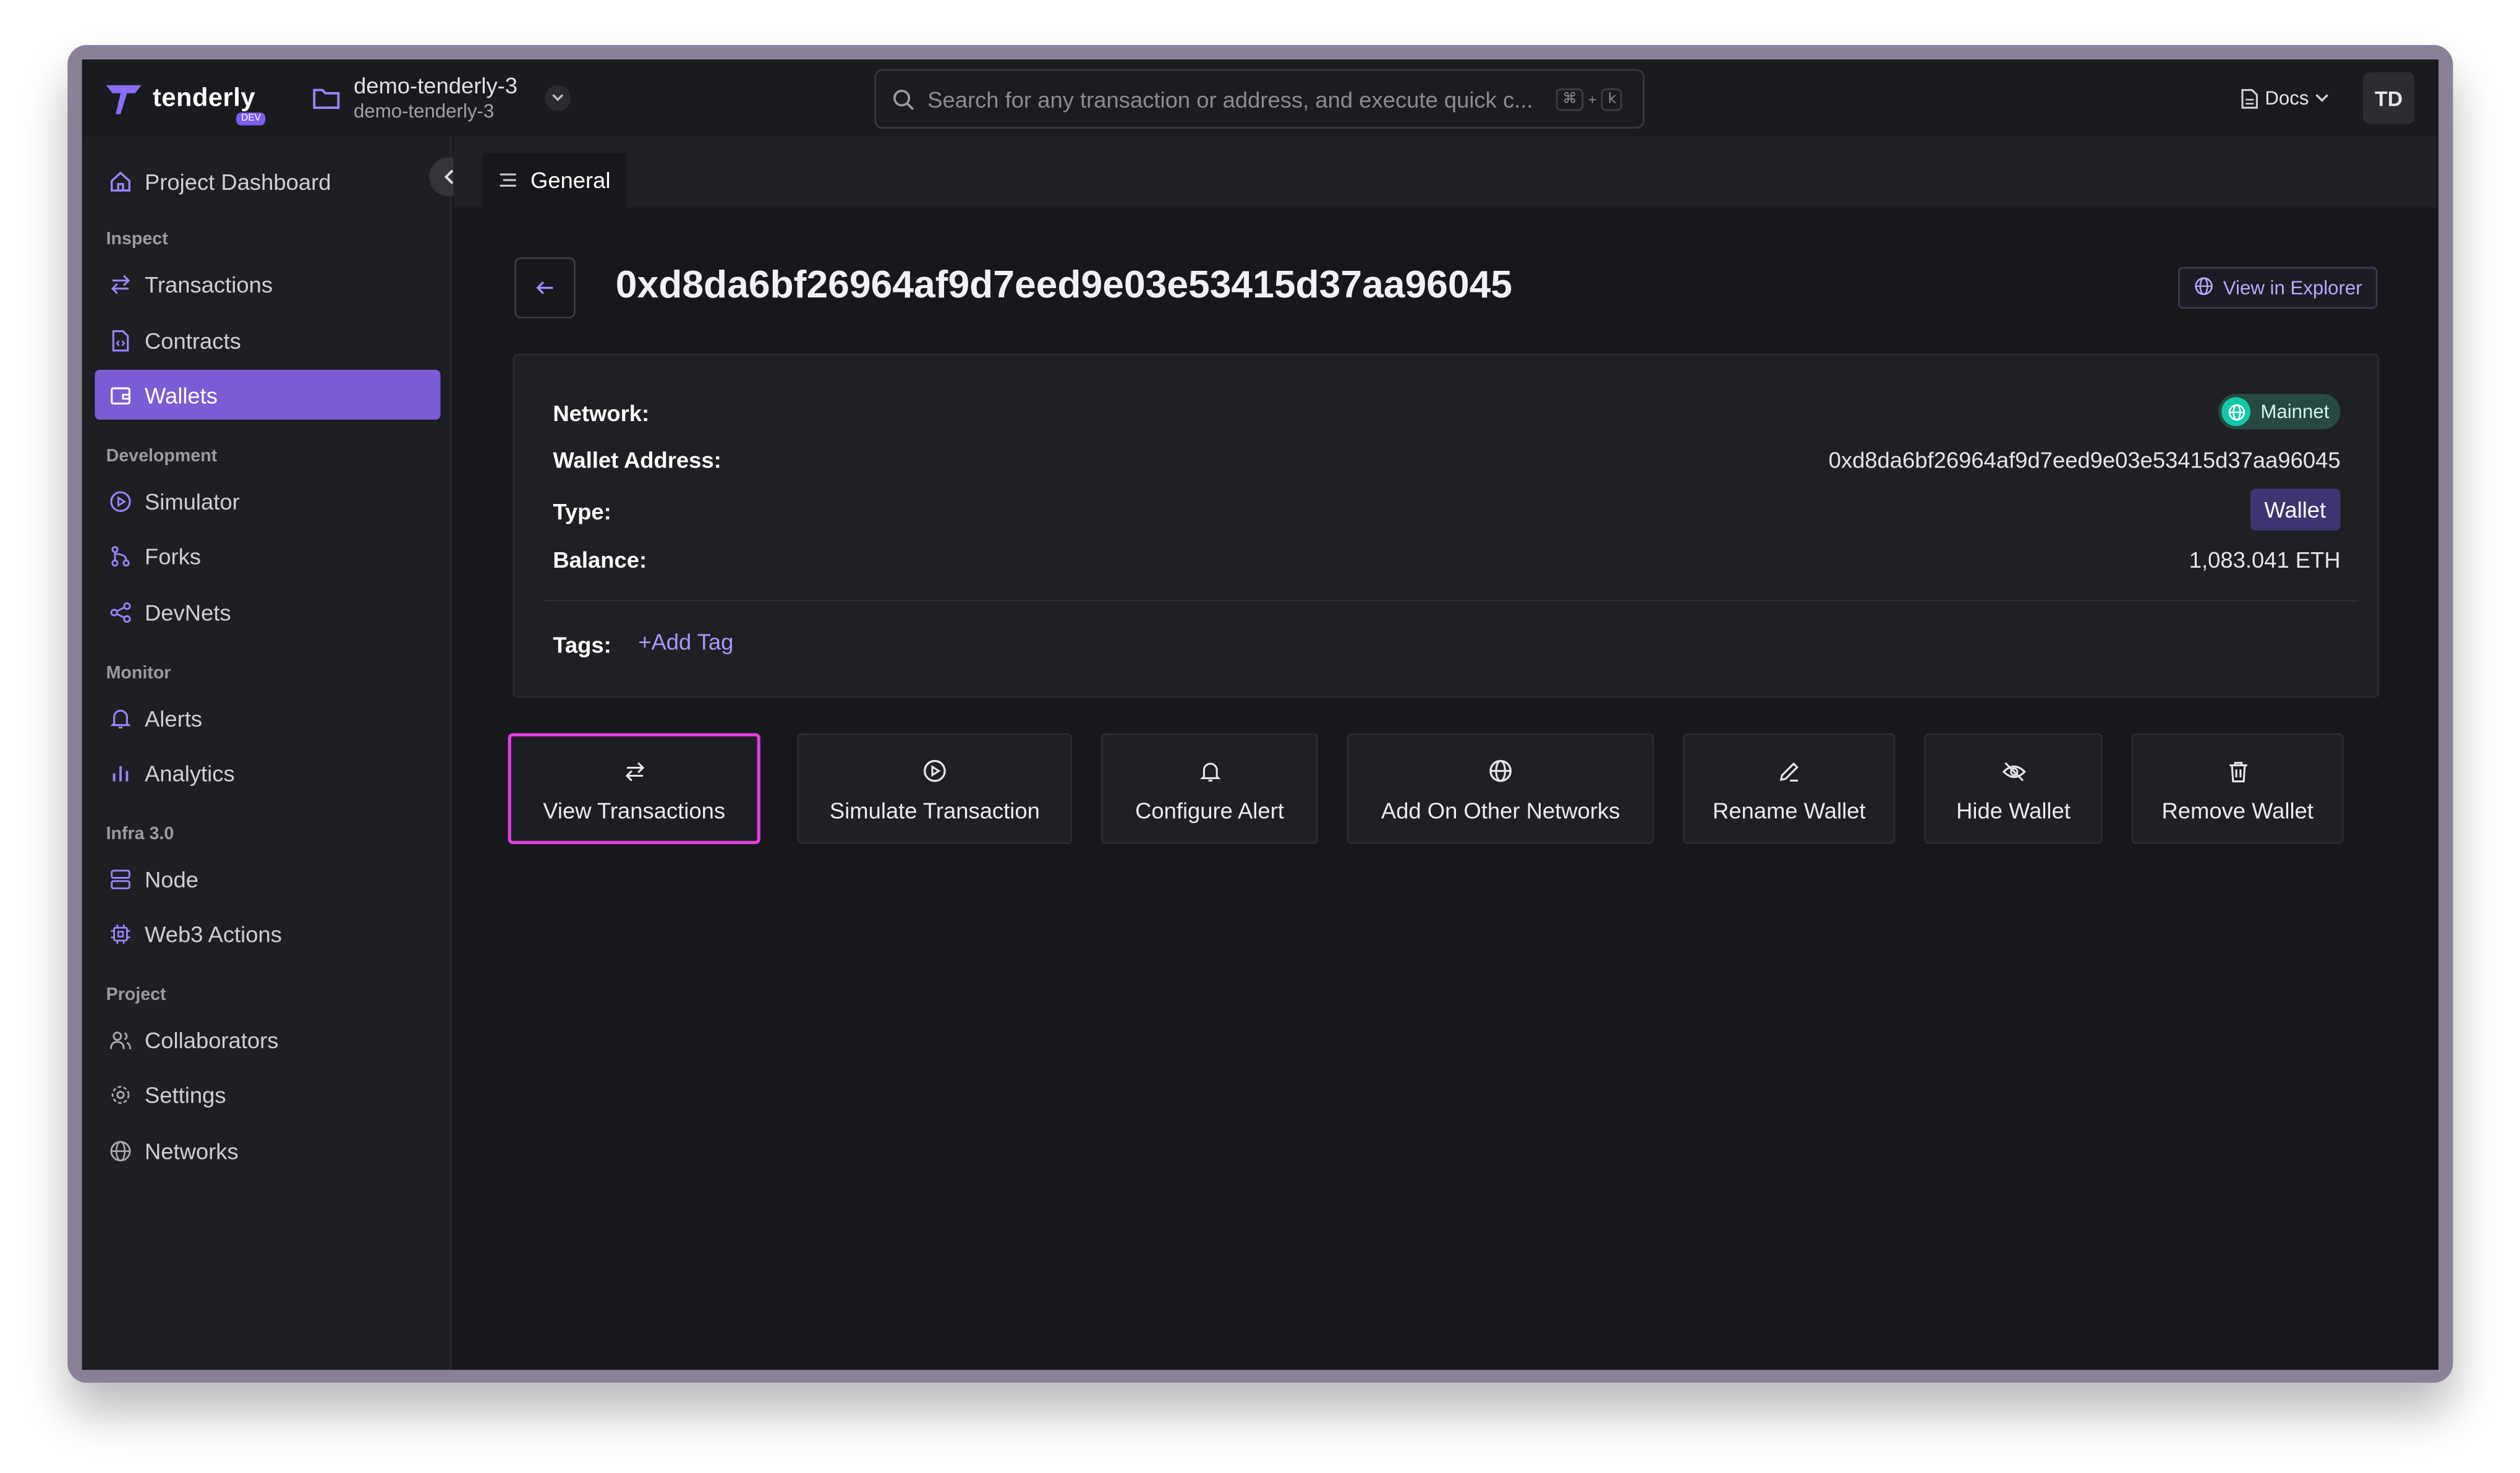  What do you see at coordinates (2295, 412) in the screenshot?
I see `network-value: Mainnet` at bounding box center [2295, 412].